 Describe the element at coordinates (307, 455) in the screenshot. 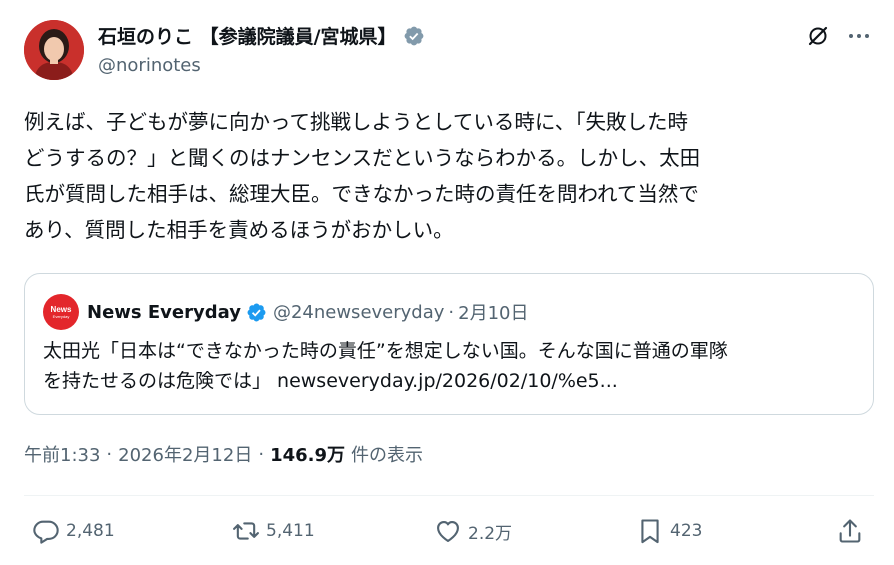

I see `view-count: 146.9万` at that location.